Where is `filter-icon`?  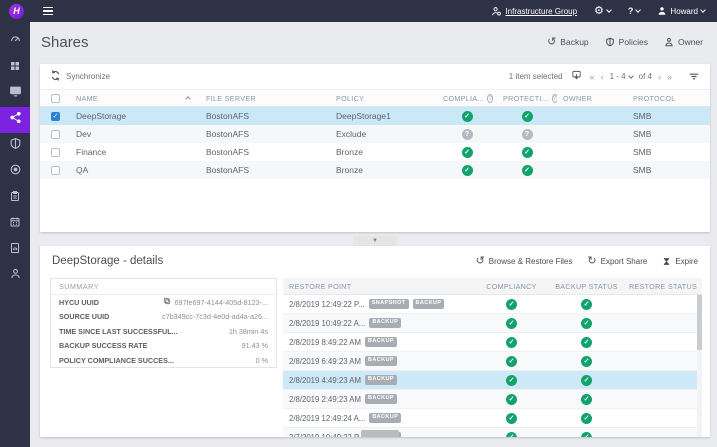
filter-icon is located at coordinates (694, 76).